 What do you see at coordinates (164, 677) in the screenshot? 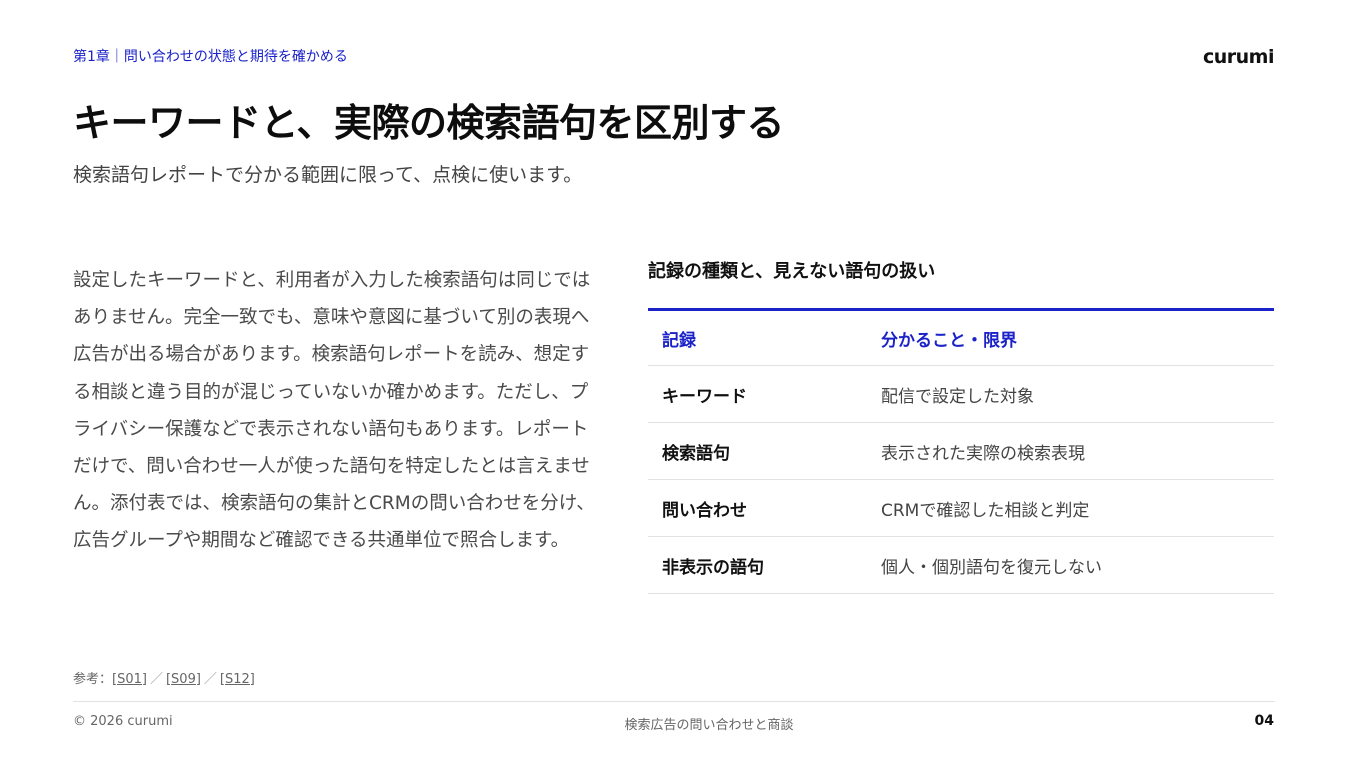
I see `references: 参考：[S01] ／ [S09] ／ [S12]` at bounding box center [164, 677].